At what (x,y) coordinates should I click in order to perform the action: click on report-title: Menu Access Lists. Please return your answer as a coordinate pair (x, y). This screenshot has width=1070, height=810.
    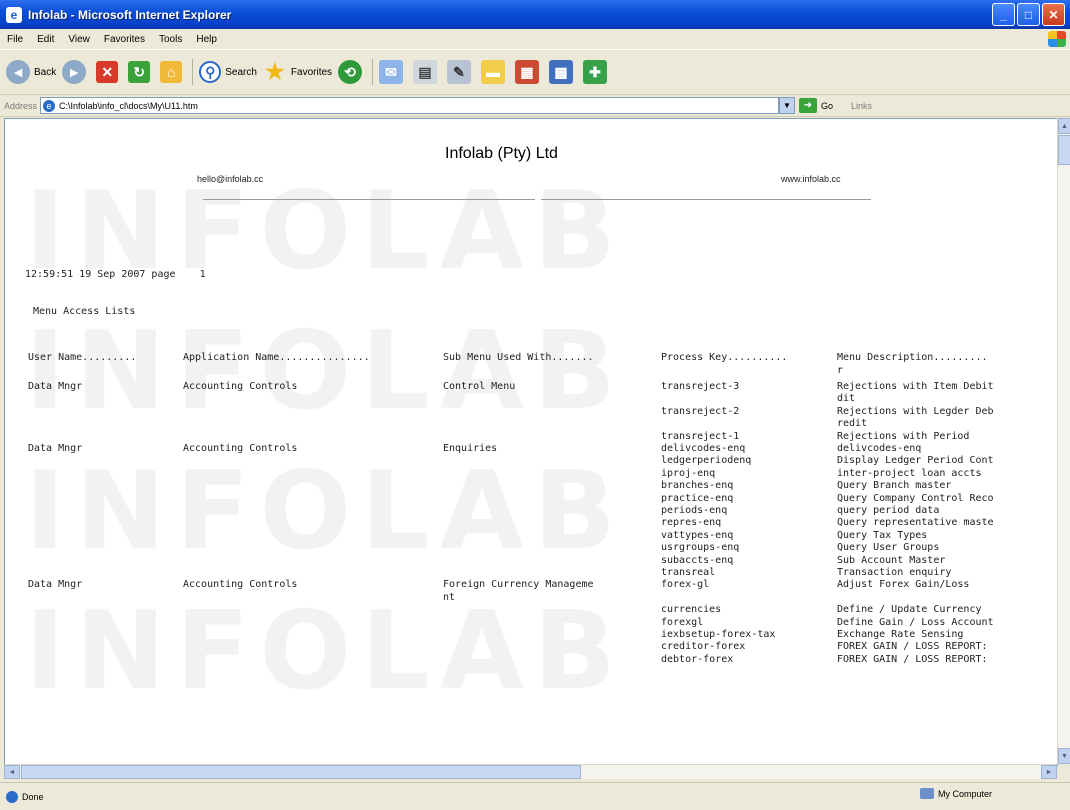
    Looking at the image, I should click on (84, 311).